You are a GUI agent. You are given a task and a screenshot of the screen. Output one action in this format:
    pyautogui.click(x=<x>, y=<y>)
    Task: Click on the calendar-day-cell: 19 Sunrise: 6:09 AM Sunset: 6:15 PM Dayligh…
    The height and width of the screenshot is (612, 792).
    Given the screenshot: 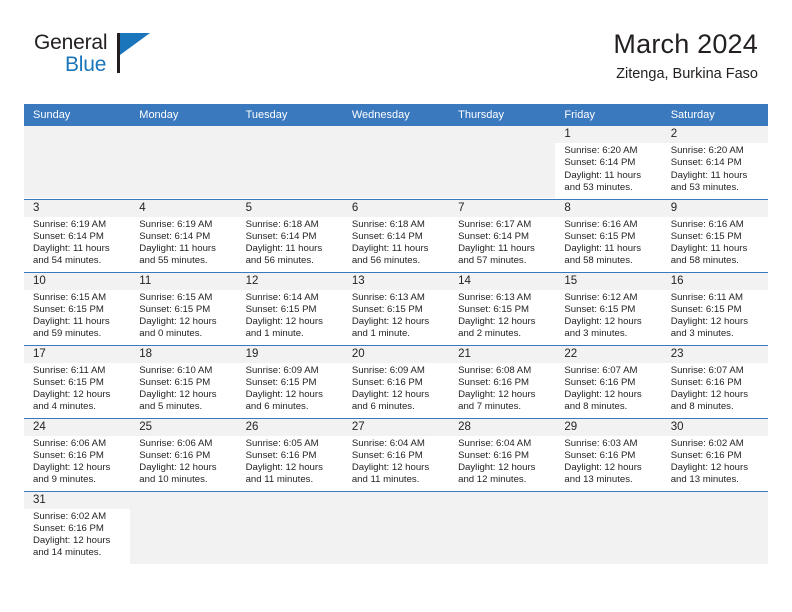 What is the action you would take?
    pyautogui.click(x=289, y=382)
    